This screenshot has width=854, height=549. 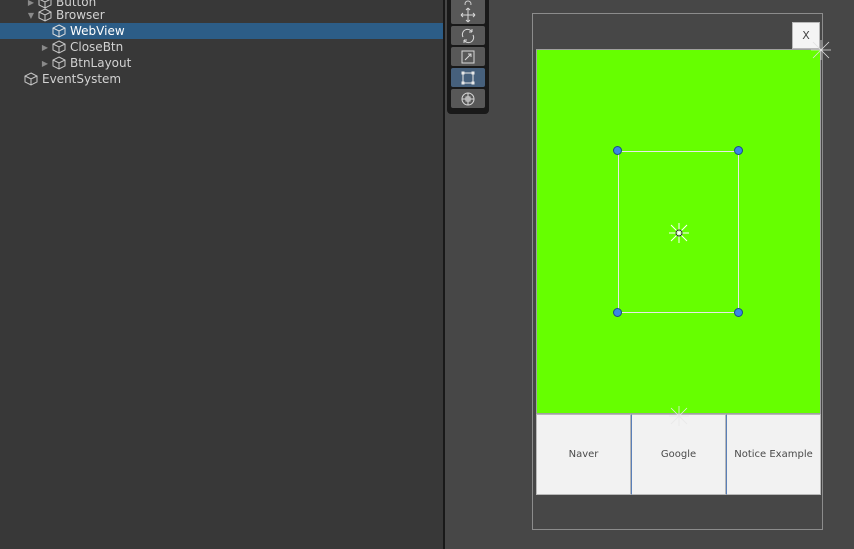 I want to click on hierarchy-item-browser: ▼ Browser, so click(x=221, y=15).